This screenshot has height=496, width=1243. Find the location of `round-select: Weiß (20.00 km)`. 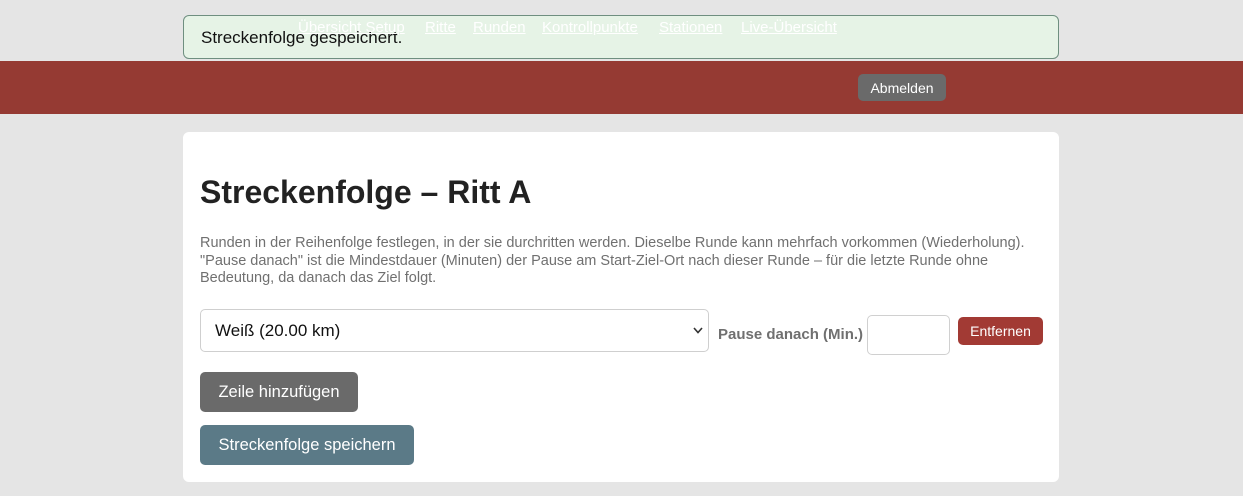

round-select: Weiß (20.00 km) is located at coordinates (454, 330).